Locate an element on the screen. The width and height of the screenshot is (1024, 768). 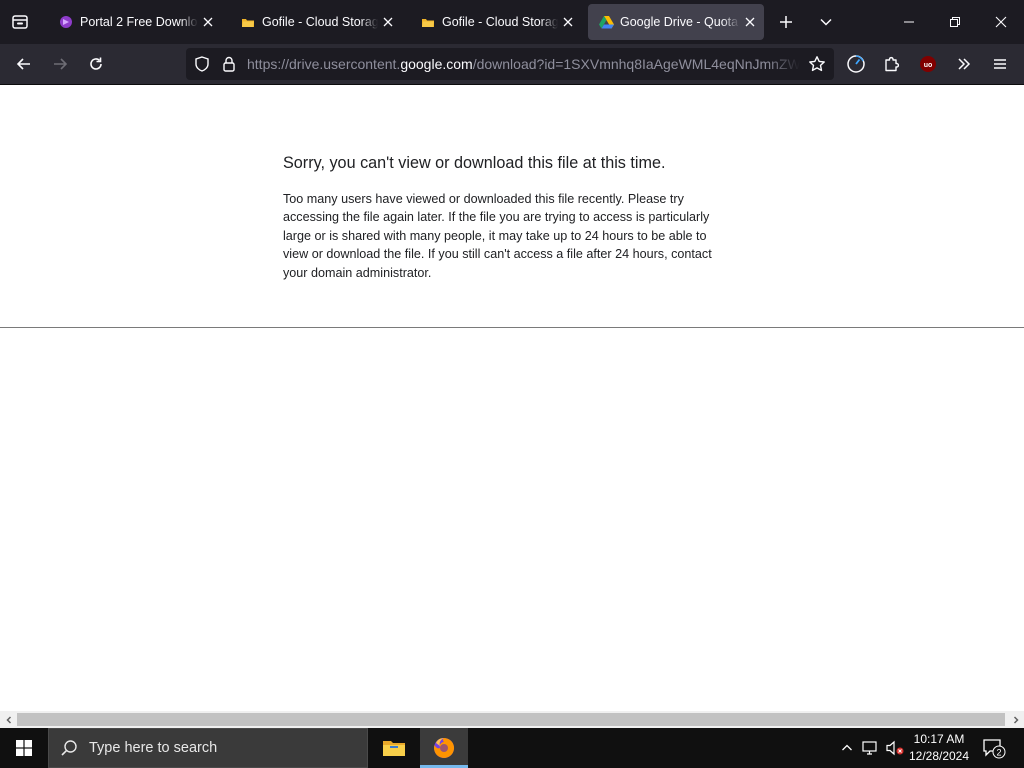
notification-count: 2 is located at coordinates (998, 752).